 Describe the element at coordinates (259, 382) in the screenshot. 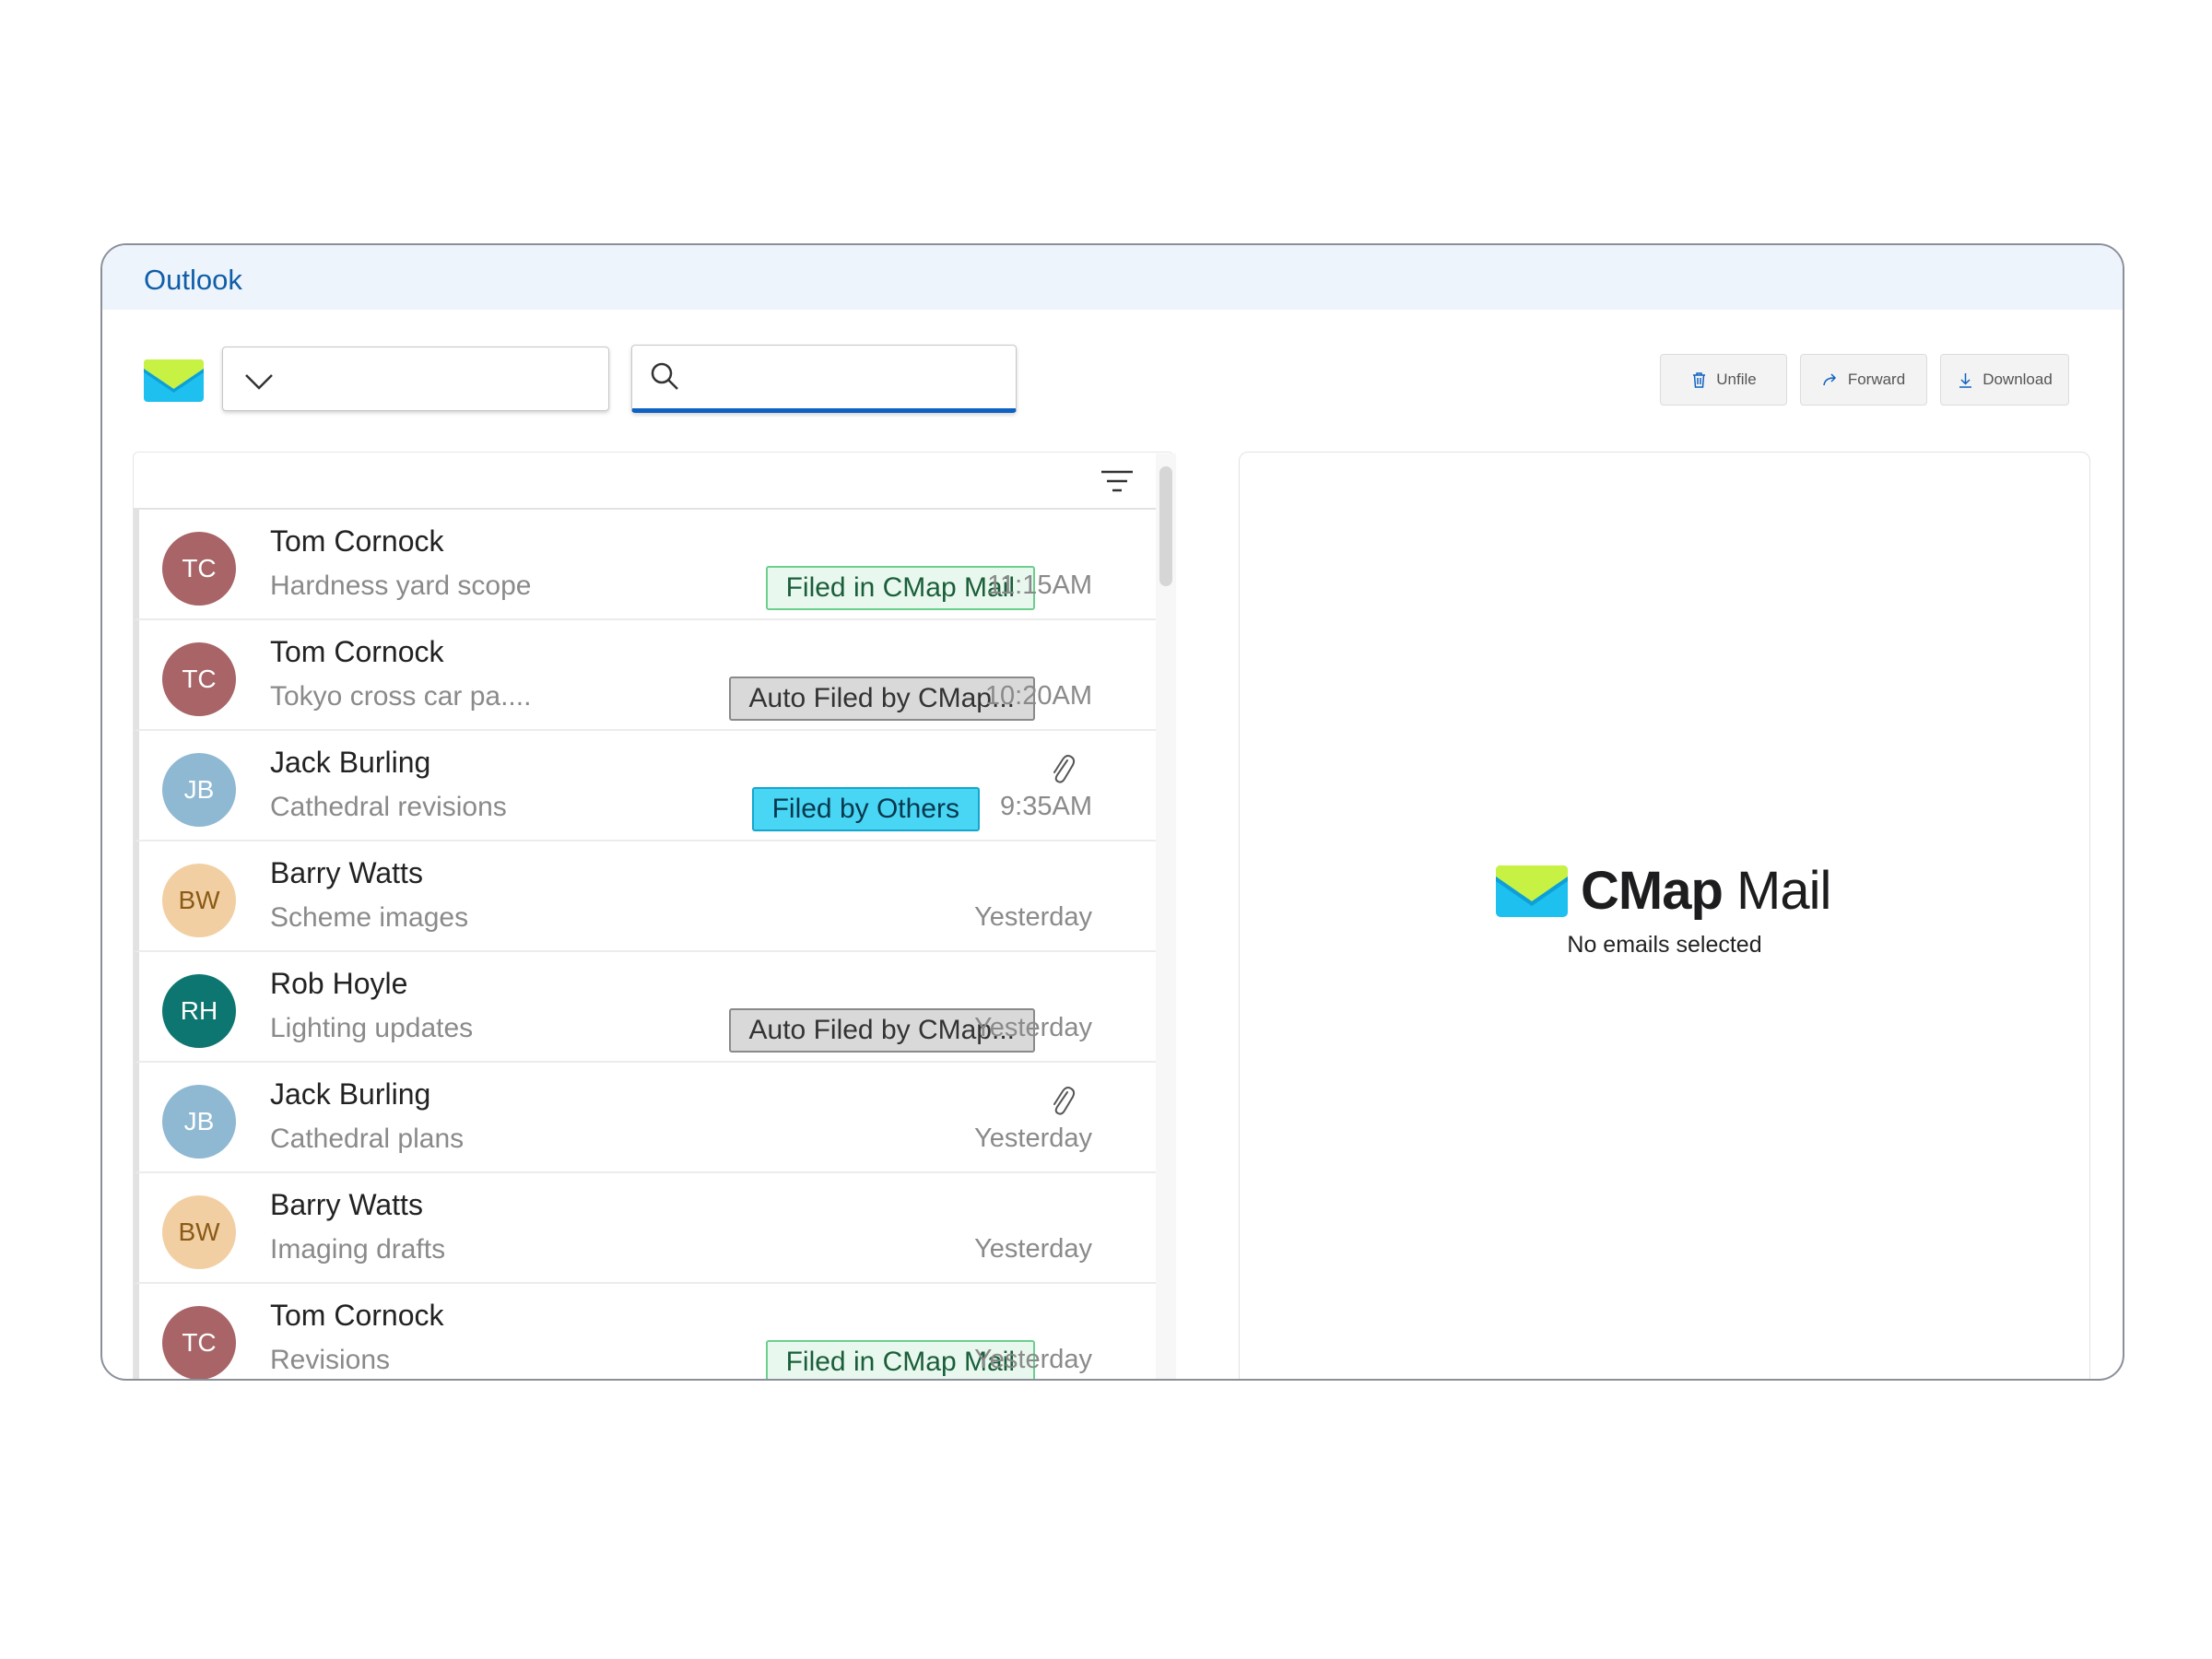

I see `chevron-down-icon` at that location.